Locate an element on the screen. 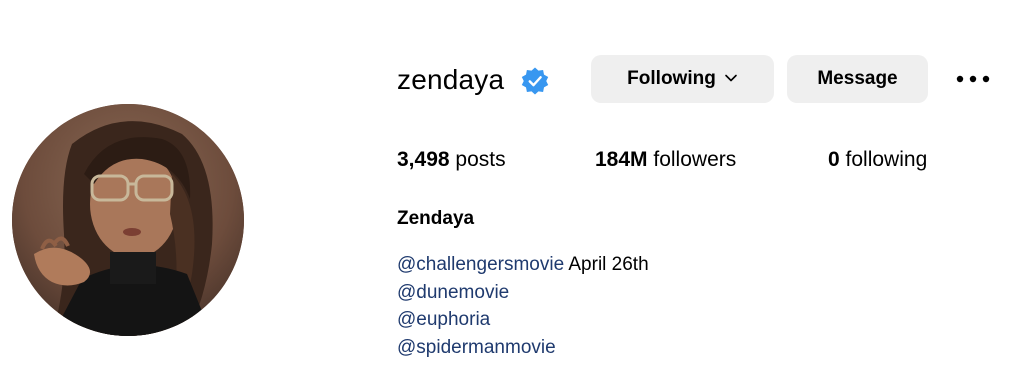  following-stat: 0 following is located at coordinates (877, 160).